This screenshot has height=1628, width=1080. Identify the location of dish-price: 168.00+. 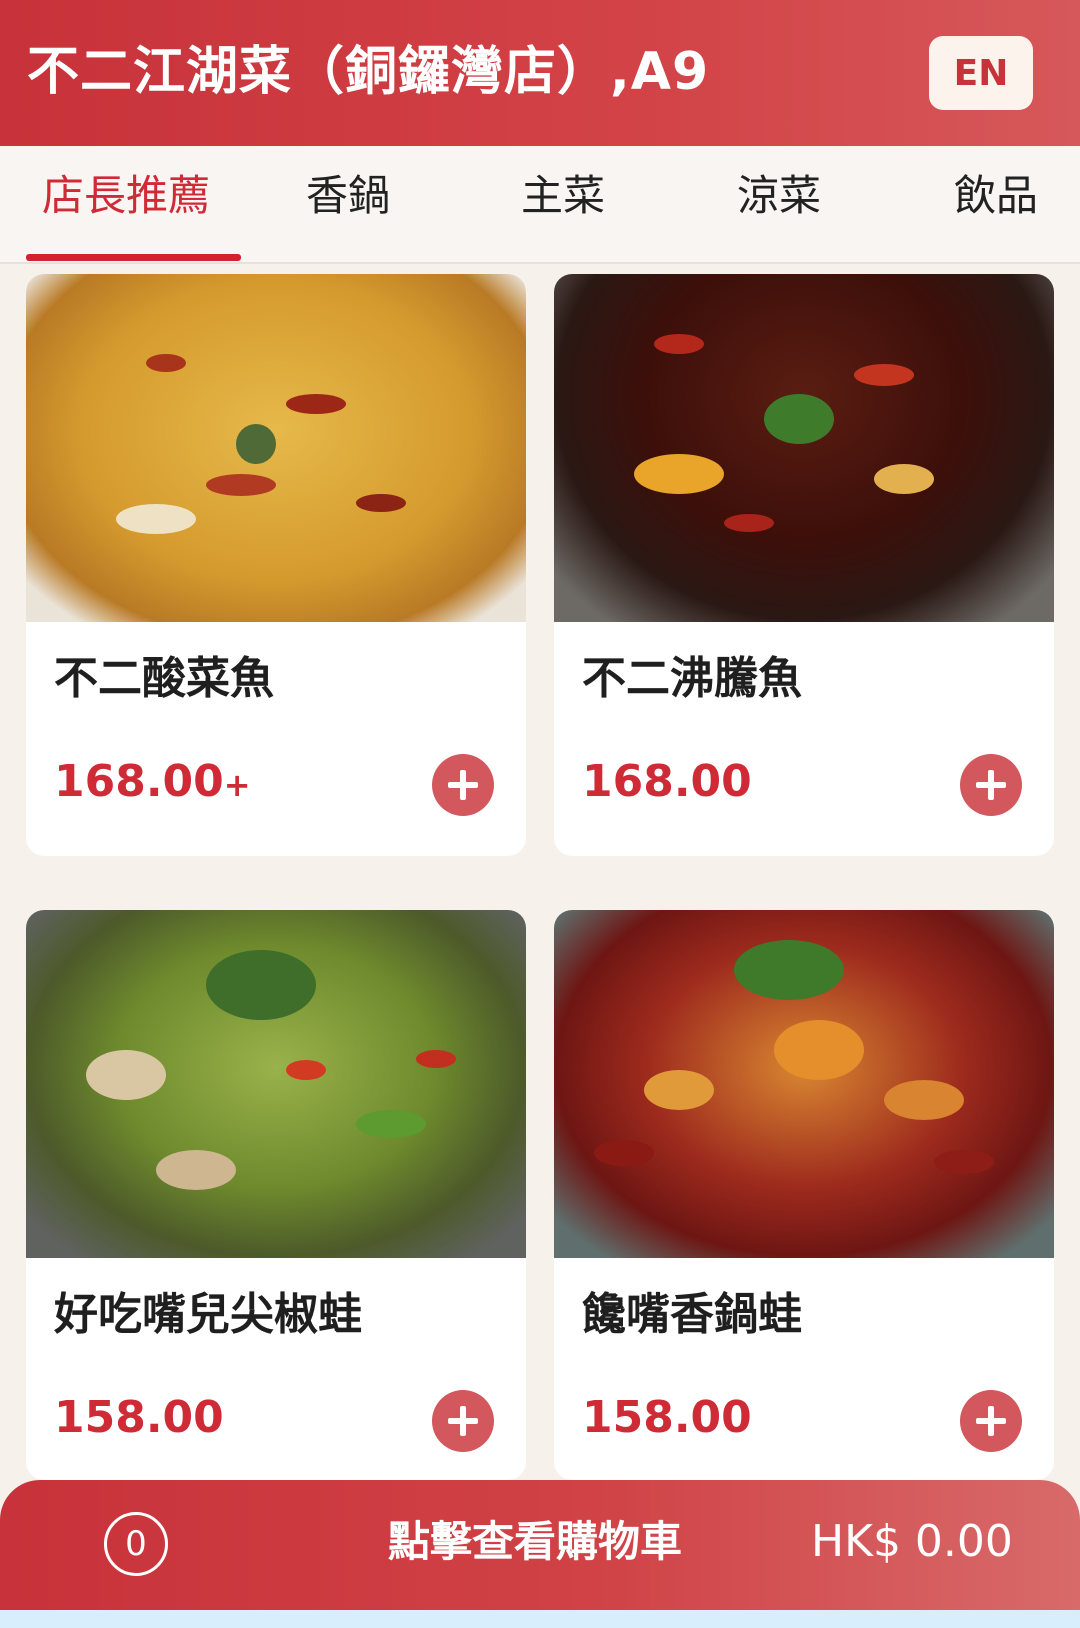
(152, 781).